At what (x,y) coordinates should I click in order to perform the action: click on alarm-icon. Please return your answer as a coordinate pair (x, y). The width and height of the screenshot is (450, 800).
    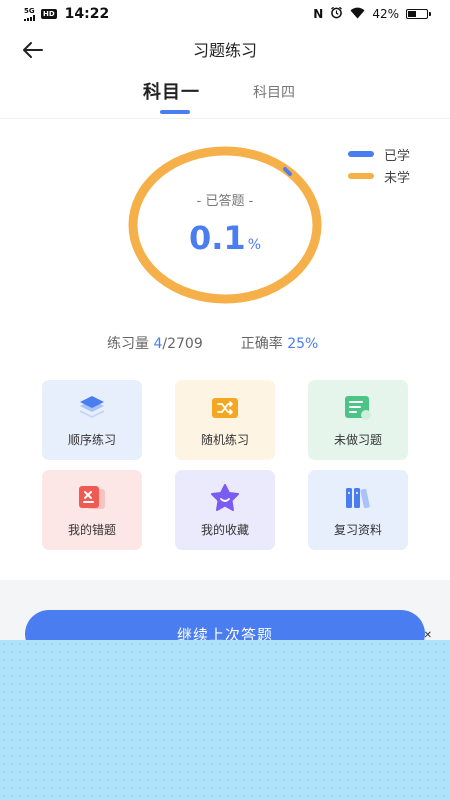
    Looking at the image, I should click on (336, 14).